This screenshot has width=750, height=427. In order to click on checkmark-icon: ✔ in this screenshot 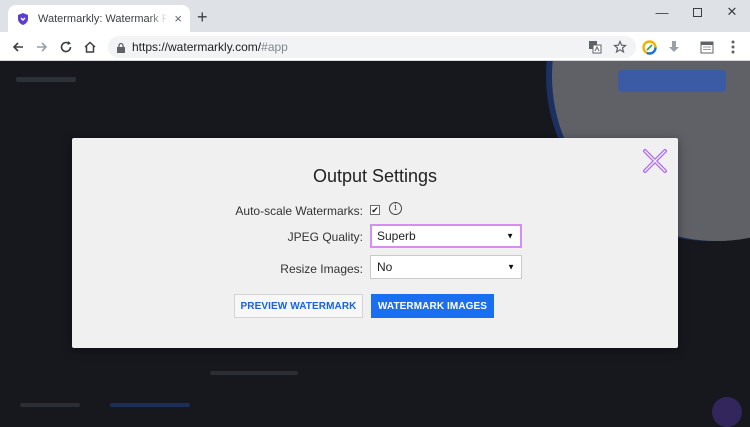, I will do `click(375, 209)`.